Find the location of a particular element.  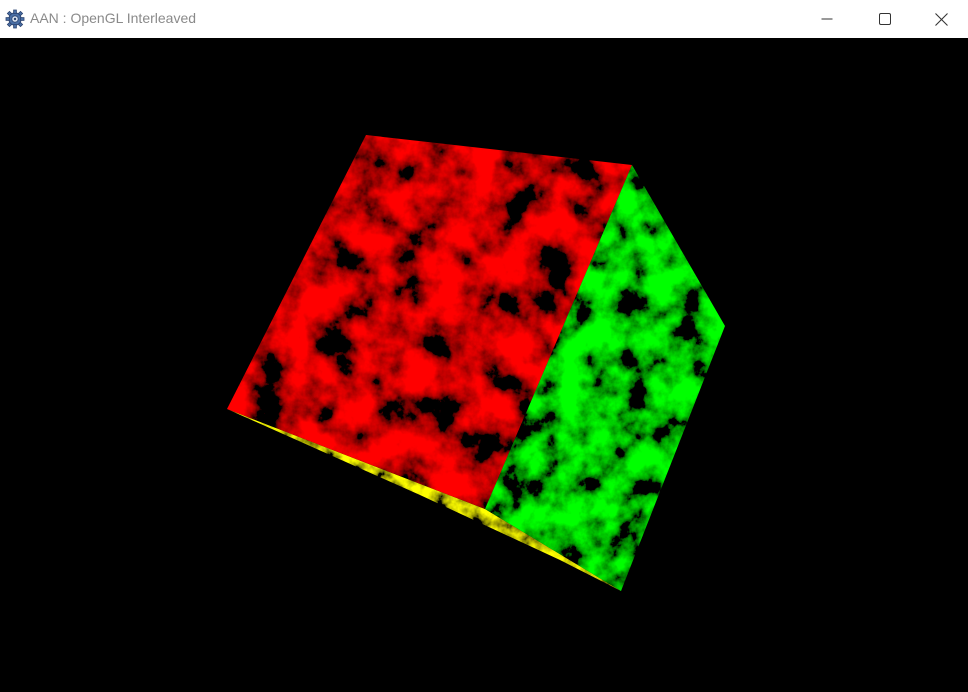

close-icon is located at coordinates (941, 19).